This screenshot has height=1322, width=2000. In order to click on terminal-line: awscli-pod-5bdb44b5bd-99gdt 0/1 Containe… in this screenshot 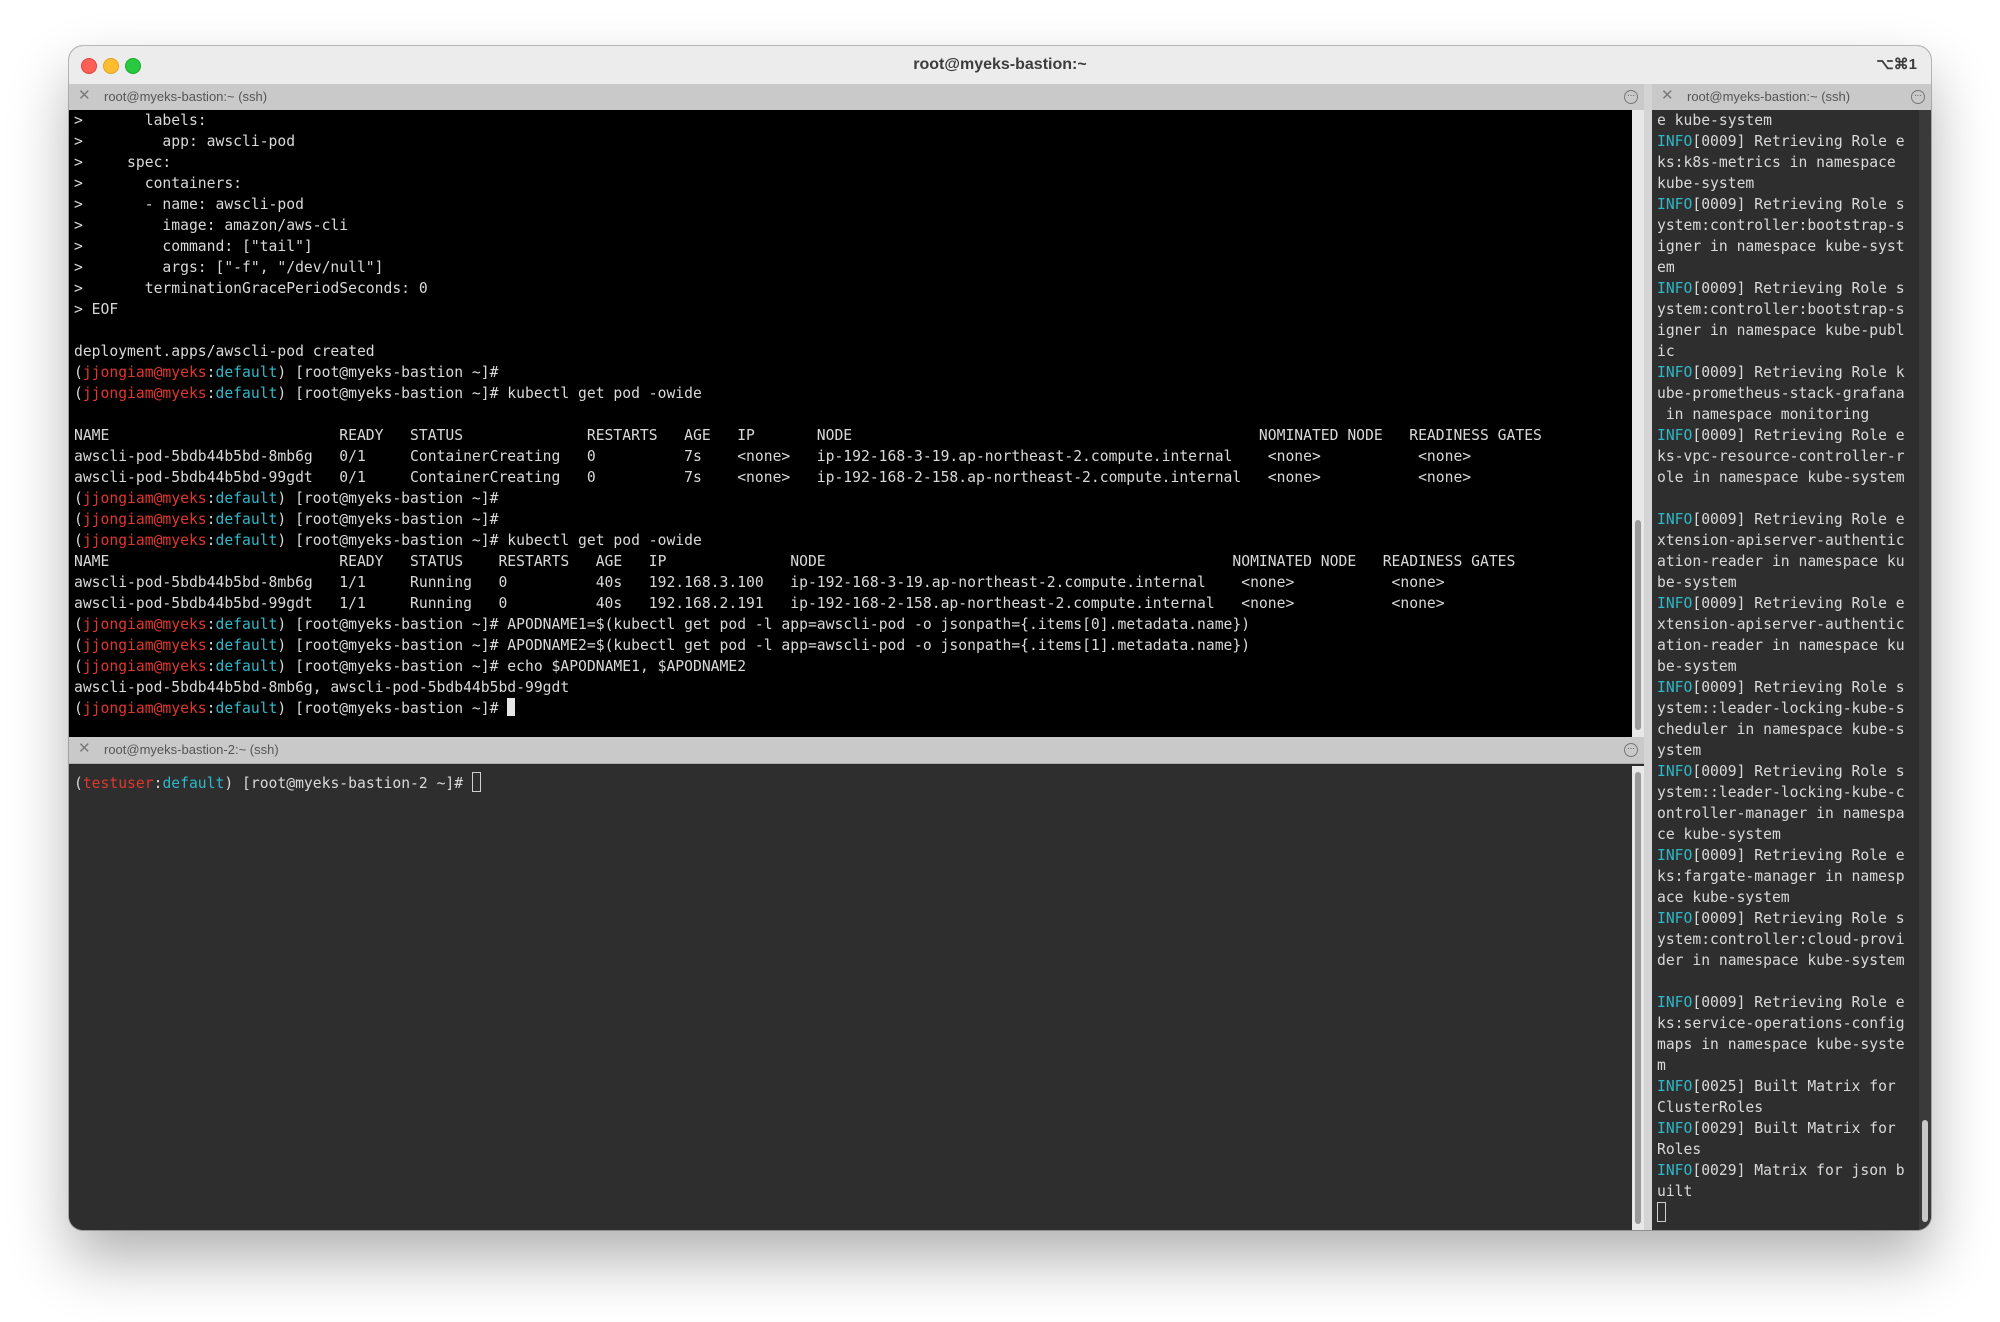, I will do `click(853, 477)`.